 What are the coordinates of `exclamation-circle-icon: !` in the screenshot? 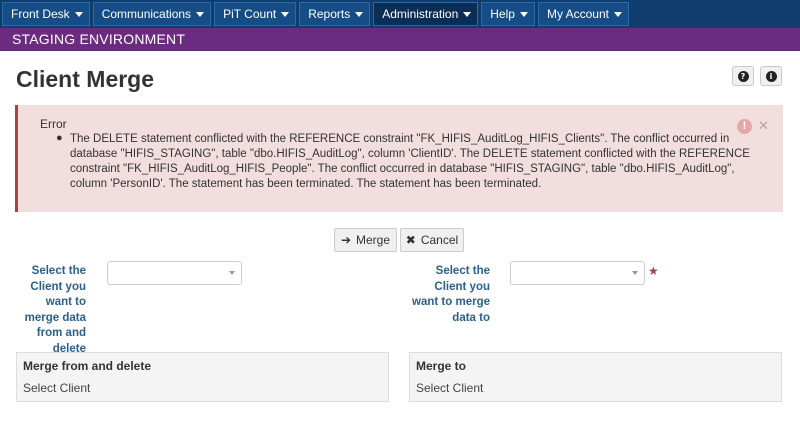 It's located at (744, 126).